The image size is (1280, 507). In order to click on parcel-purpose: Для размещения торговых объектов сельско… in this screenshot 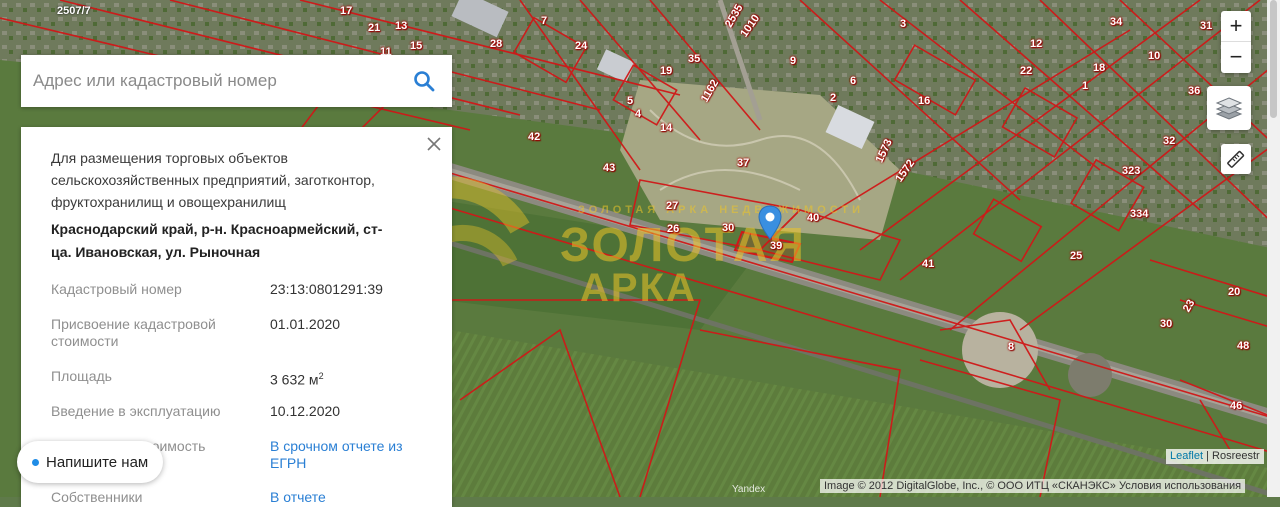, I will do `click(213, 180)`.